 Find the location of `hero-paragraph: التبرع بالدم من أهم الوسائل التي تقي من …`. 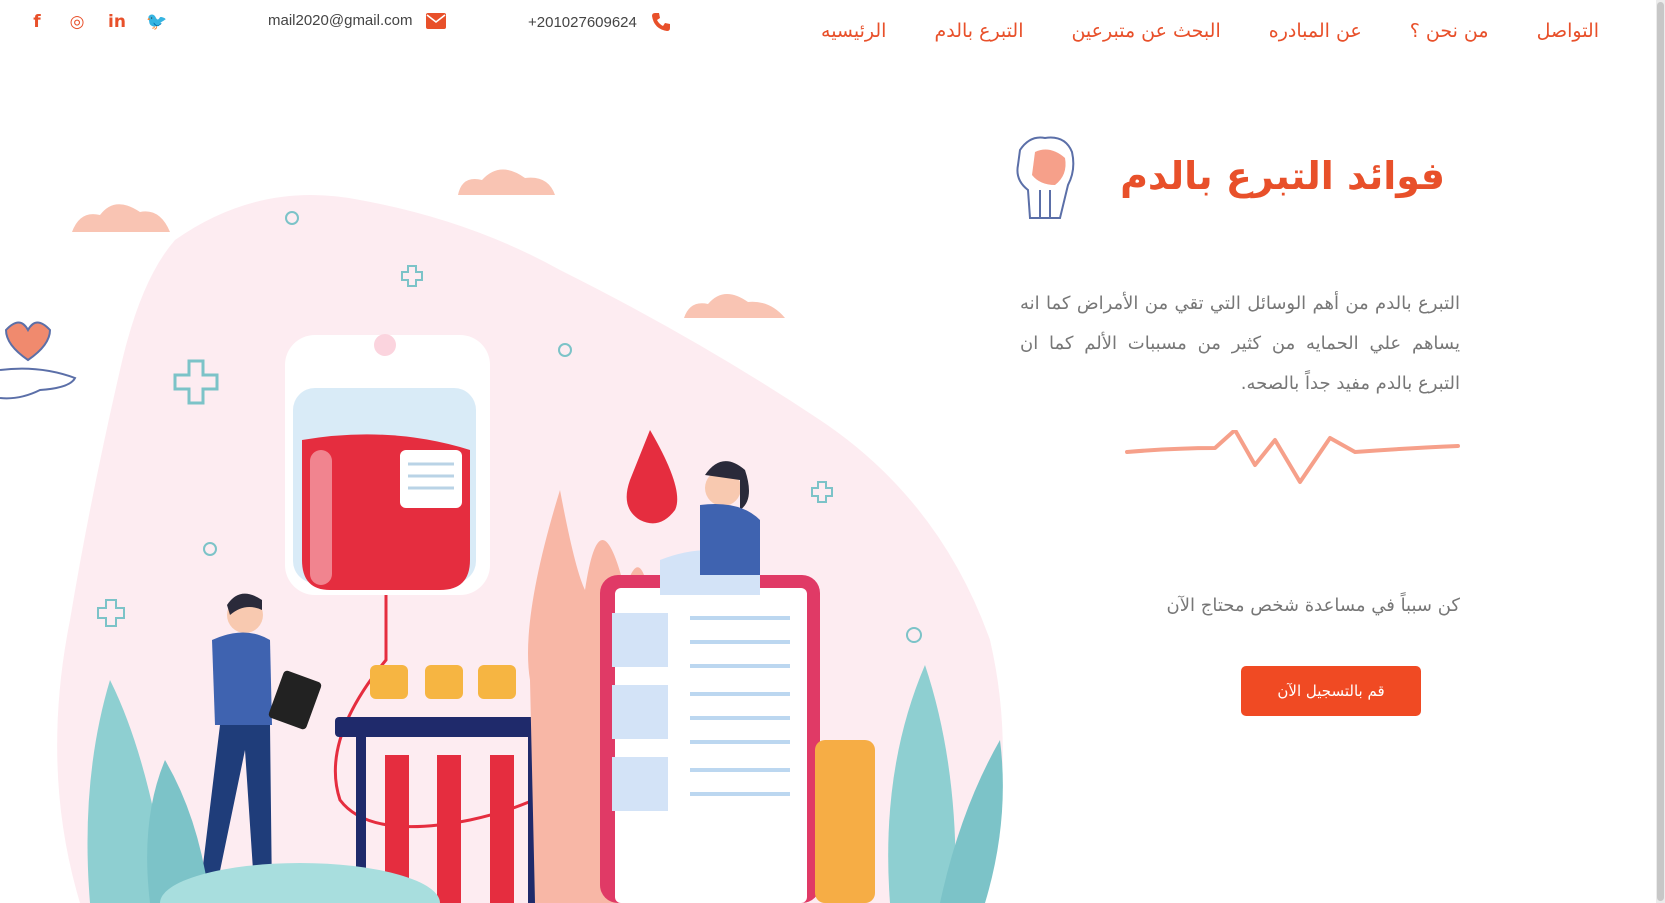

hero-paragraph: التبرع بالدم من أهم الوسائل التي تقي من … is located at coordinates (1240, 343).